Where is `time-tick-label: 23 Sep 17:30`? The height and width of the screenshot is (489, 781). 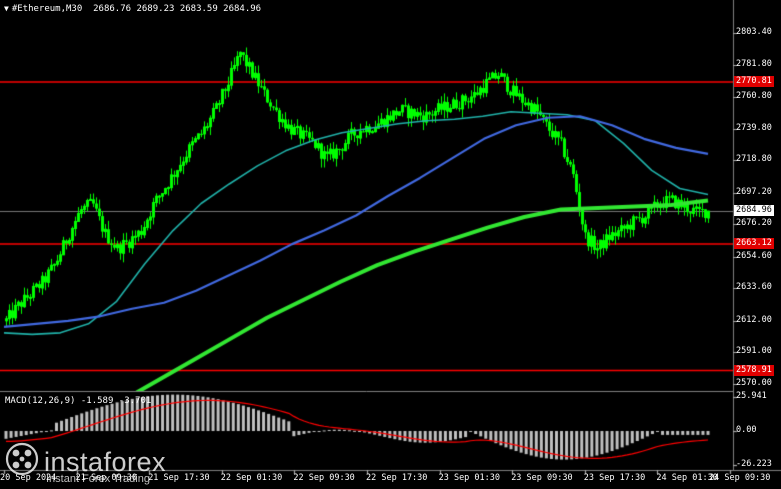
time-tick-label: 23 Sep 17:30 is located at coordinates (614, 478).